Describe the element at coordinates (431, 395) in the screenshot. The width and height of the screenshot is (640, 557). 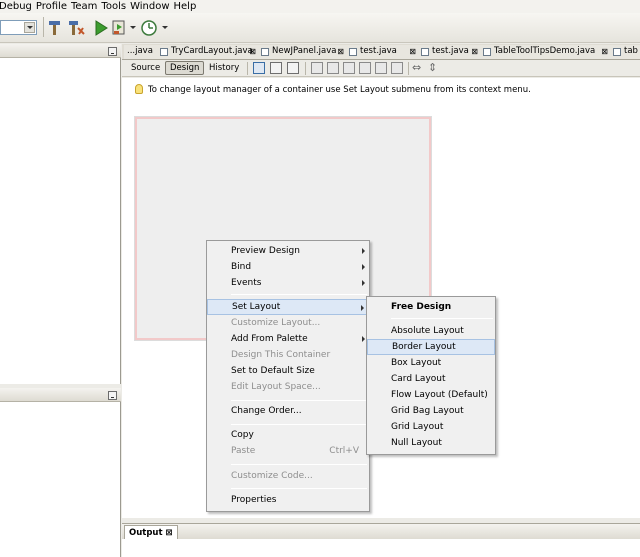
I see `submenu-item-flow-layout: Flow Layout (Default)` at that location.